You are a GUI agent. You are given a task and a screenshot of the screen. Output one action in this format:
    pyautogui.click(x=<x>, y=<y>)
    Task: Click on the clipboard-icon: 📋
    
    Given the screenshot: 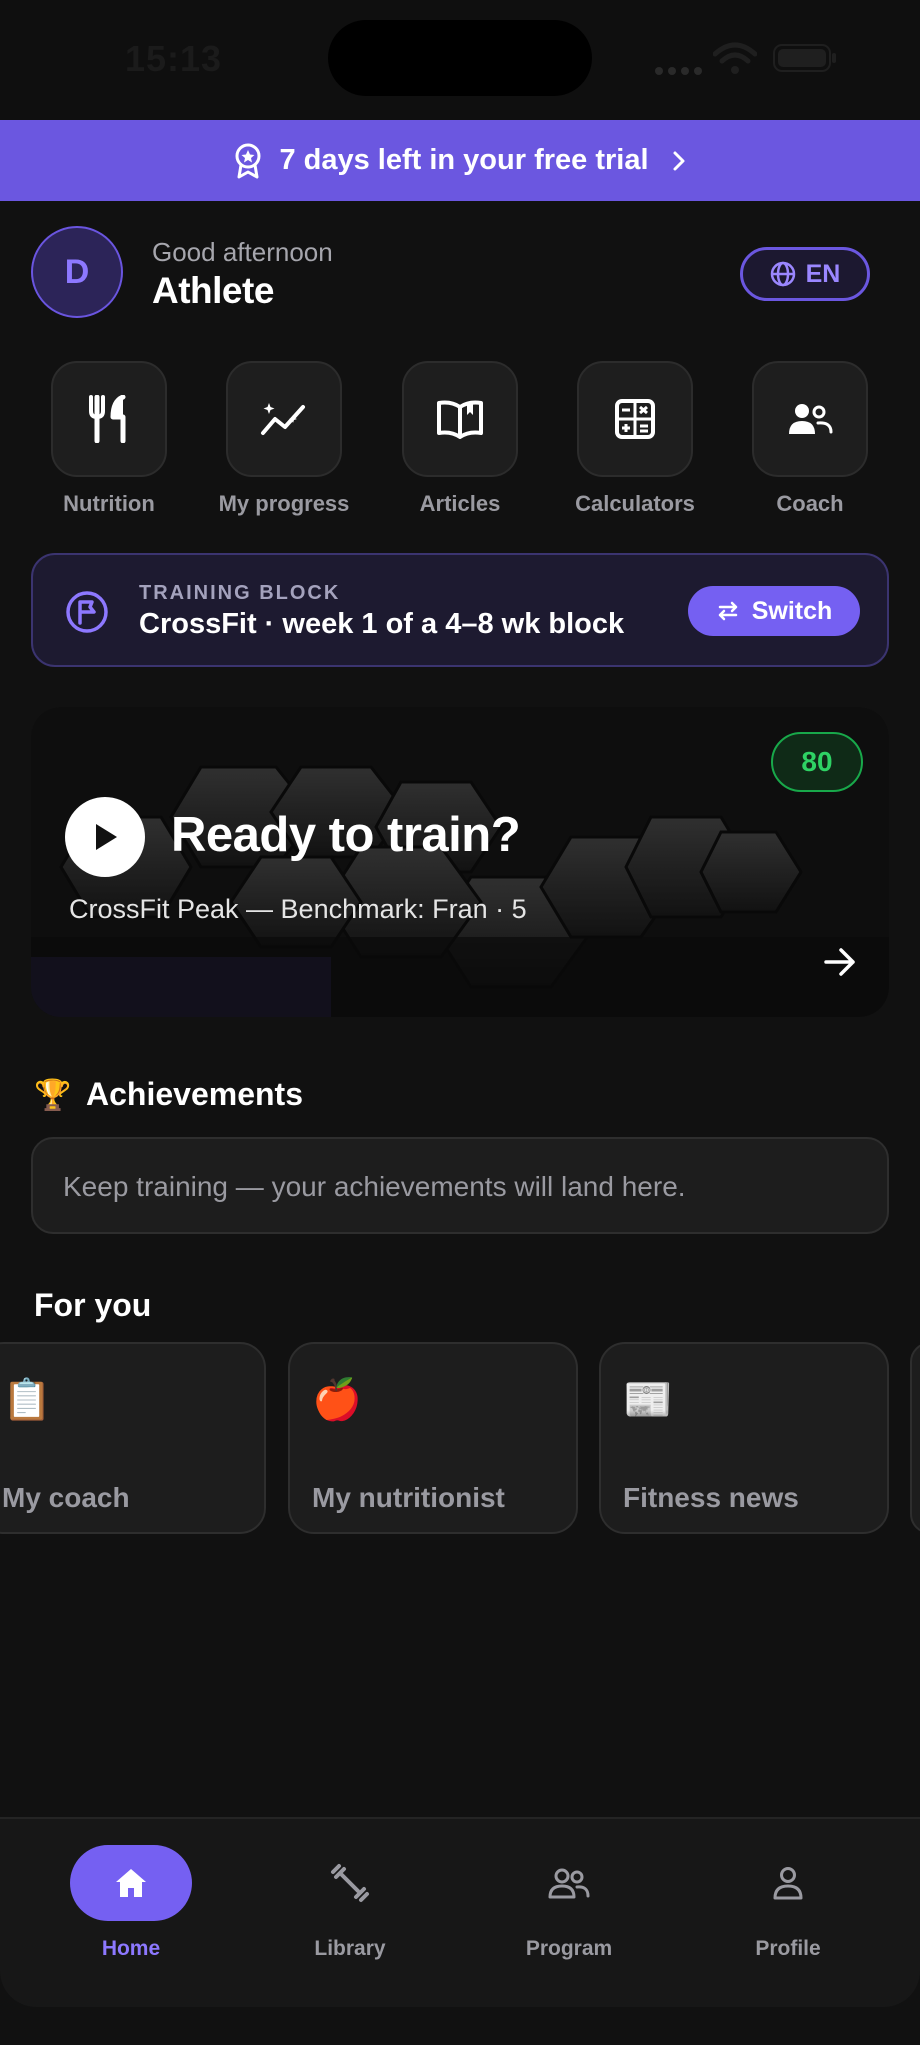 What is the action you would take?
    pyautogui.click(x=27, y=1400)
    